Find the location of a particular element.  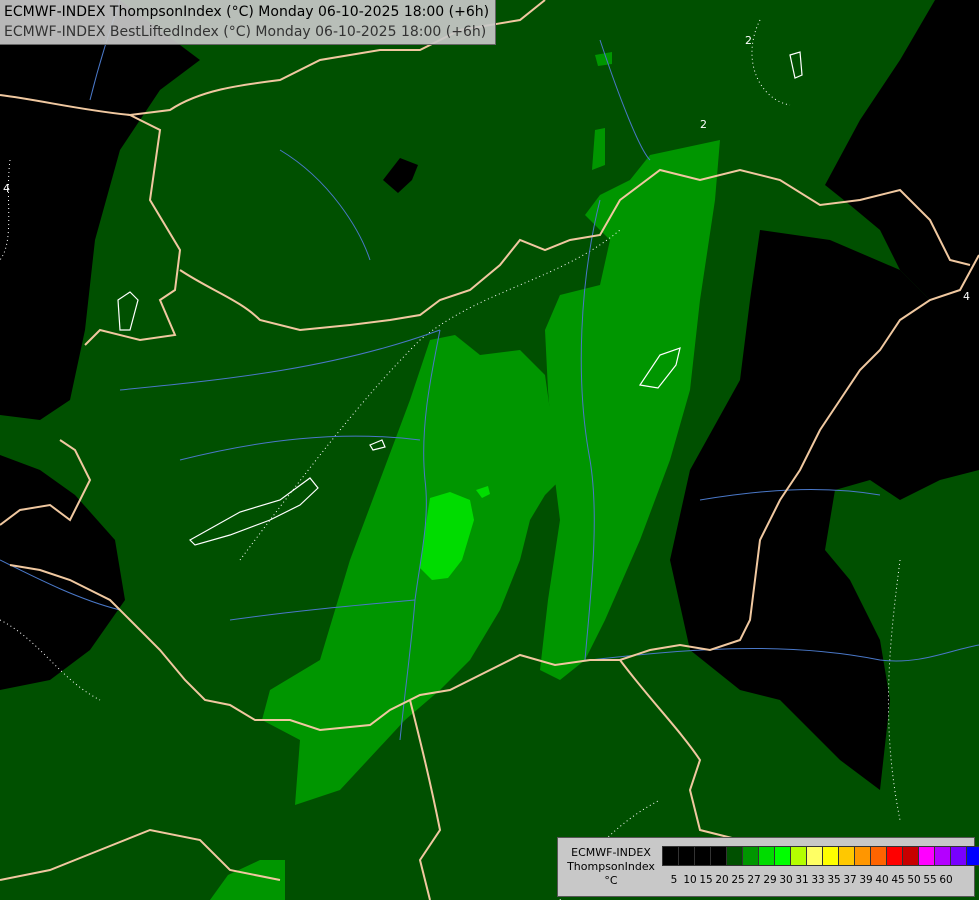

legend-title: ECMWF-INDEX ThompsonIndex °C is located at coordinates (611, 867).